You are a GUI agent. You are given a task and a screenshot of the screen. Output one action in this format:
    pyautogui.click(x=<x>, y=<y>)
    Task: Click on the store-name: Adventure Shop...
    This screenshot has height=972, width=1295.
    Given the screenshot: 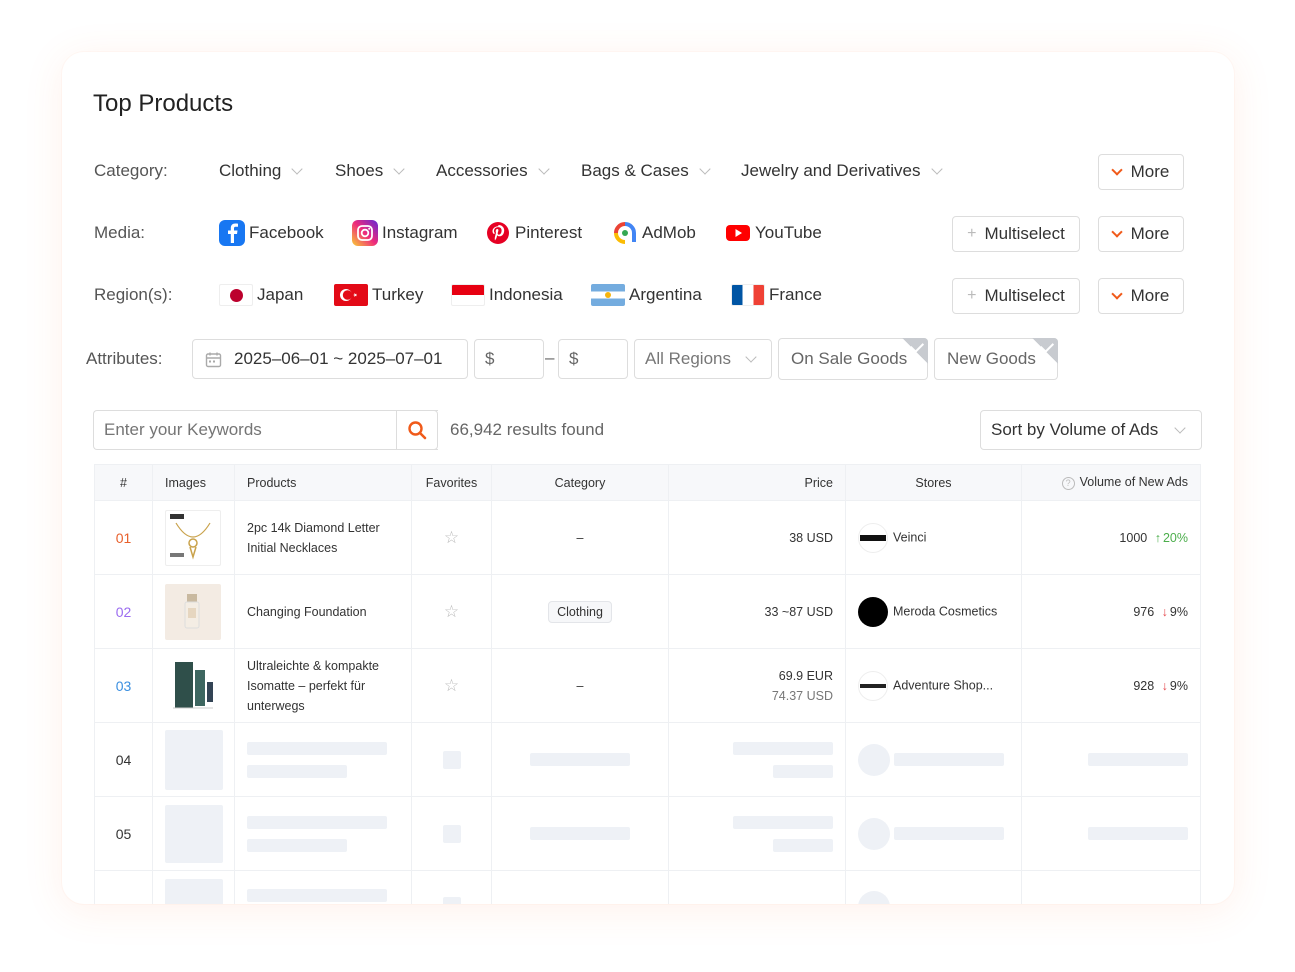 What is the action you would take?
    pyautogui.click(x=943, y=684)
    